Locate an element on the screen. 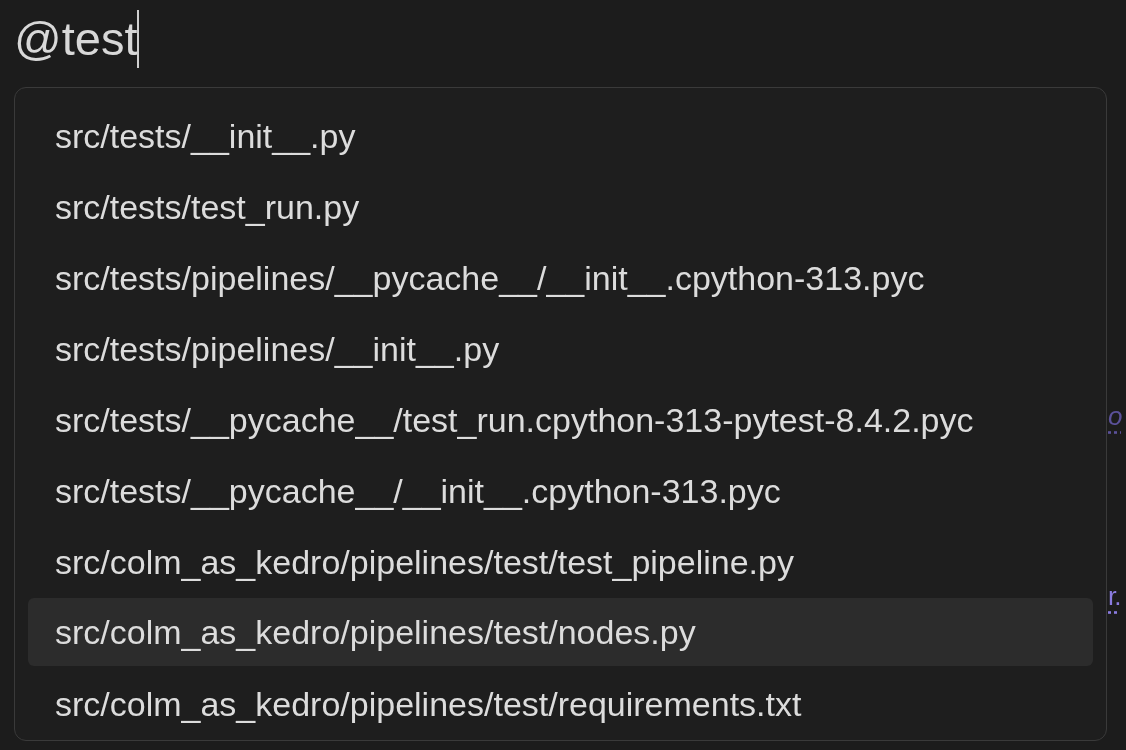 This screenshot has height=750, width=1126. suggestion-item: src/tests/pipelines/__init__.py is located at coordinates (560, 349).